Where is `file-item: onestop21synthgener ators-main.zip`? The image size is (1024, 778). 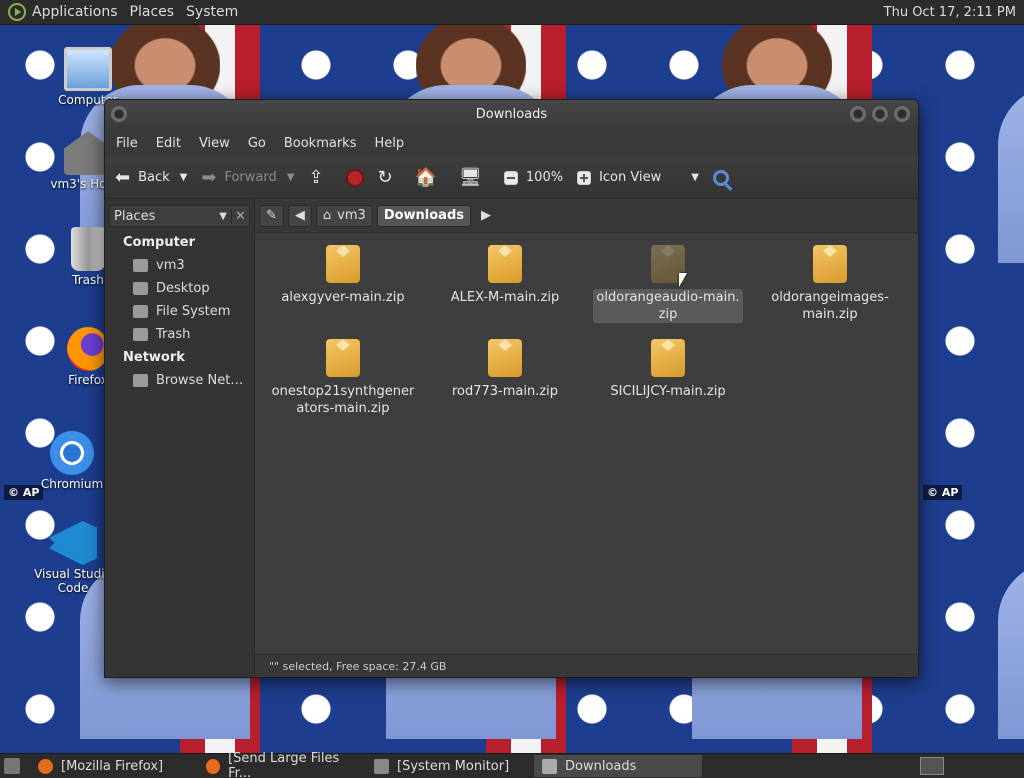
file-item: onestop21synthgener ators-main.zip is located at coordinates (343, 378).